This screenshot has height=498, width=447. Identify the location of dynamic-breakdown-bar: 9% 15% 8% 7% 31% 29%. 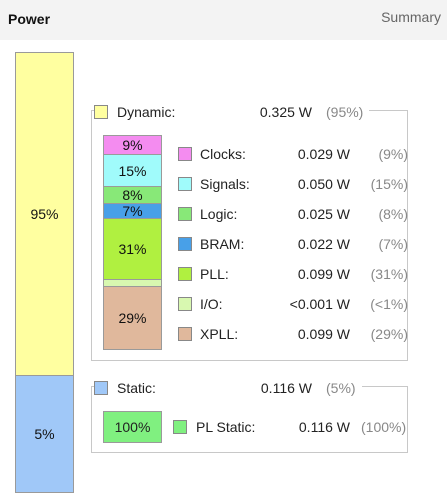
(132, 242).